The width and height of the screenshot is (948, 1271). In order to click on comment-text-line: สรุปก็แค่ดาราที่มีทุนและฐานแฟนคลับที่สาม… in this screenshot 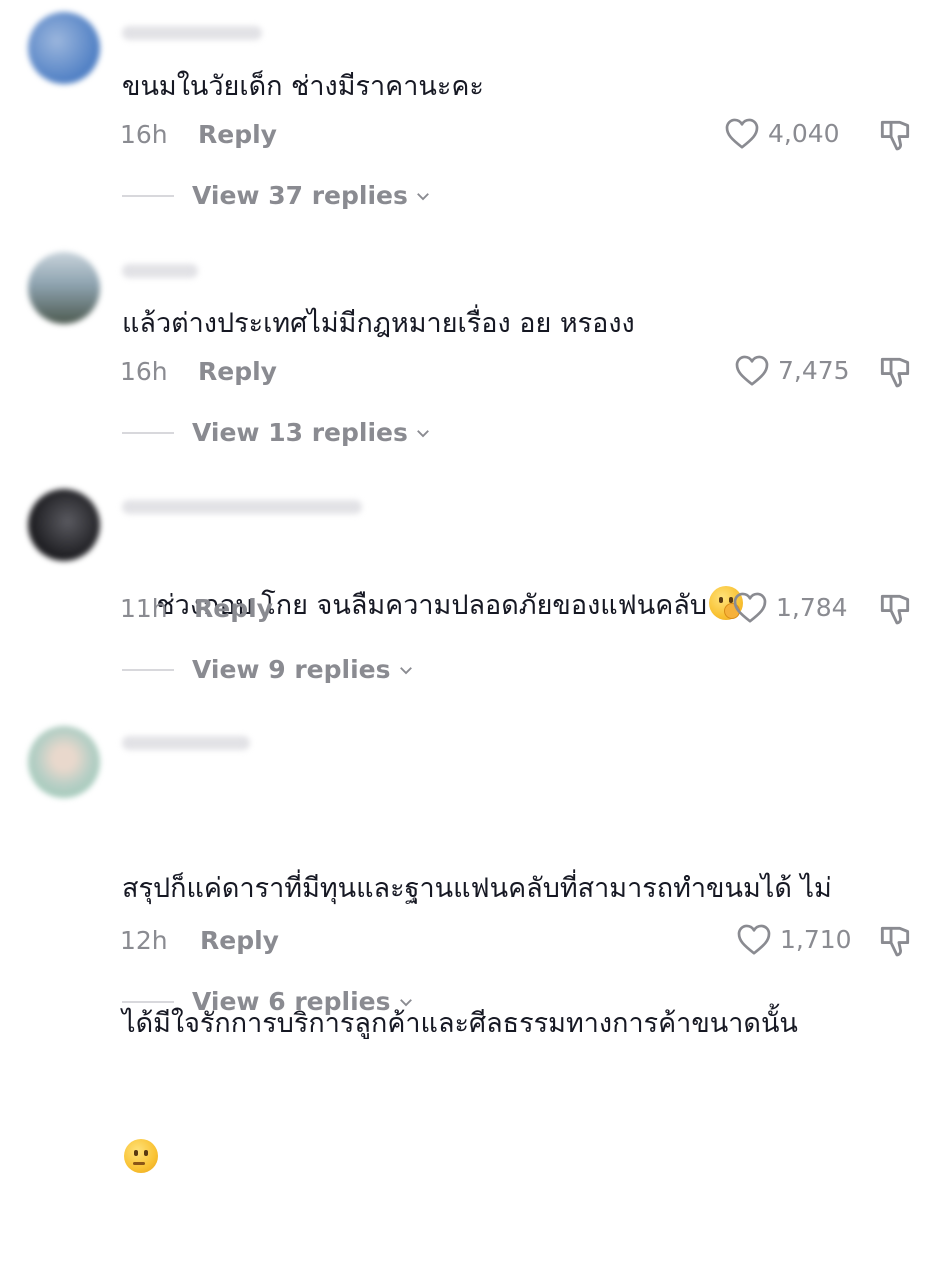, I will do `click(477, 888)`.